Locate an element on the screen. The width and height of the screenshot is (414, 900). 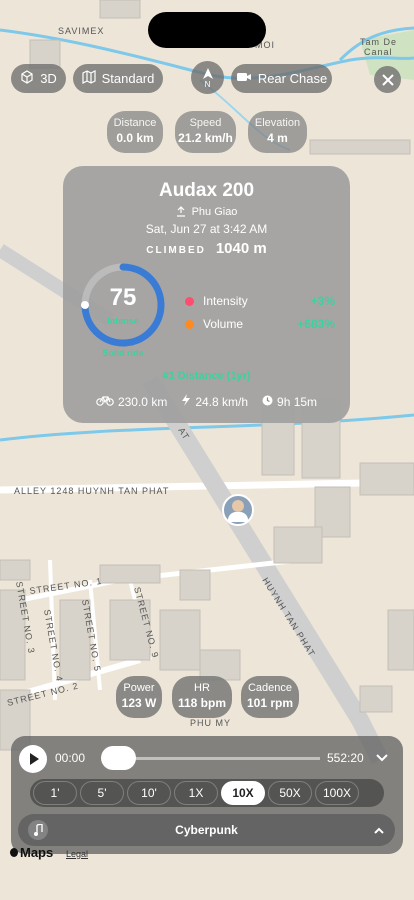
close-icon is located at coordinates (387, 79).